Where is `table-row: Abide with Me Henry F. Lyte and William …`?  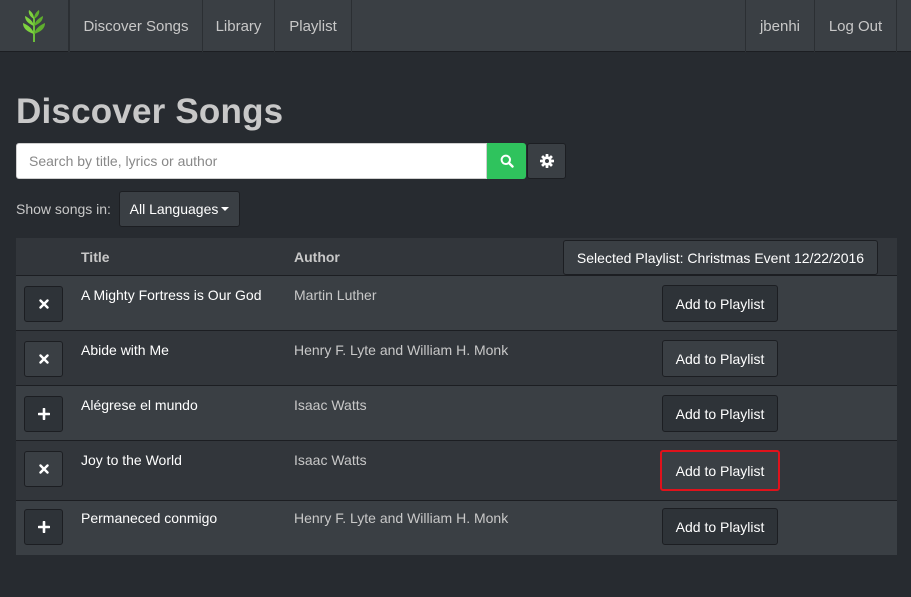 table-row: Abide with Me Henry F. Lyte and William … is located at coordinates (456, 358).